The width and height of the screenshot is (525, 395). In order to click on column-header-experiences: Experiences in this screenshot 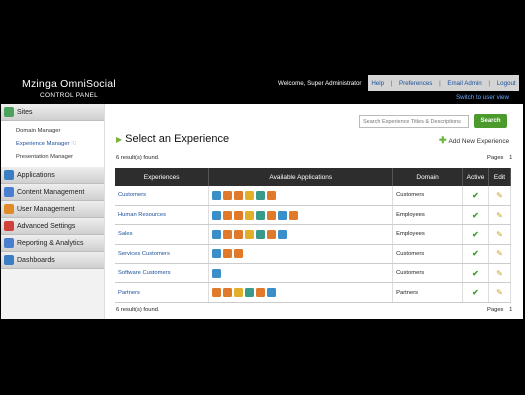, I will do `click(162, 177)`.